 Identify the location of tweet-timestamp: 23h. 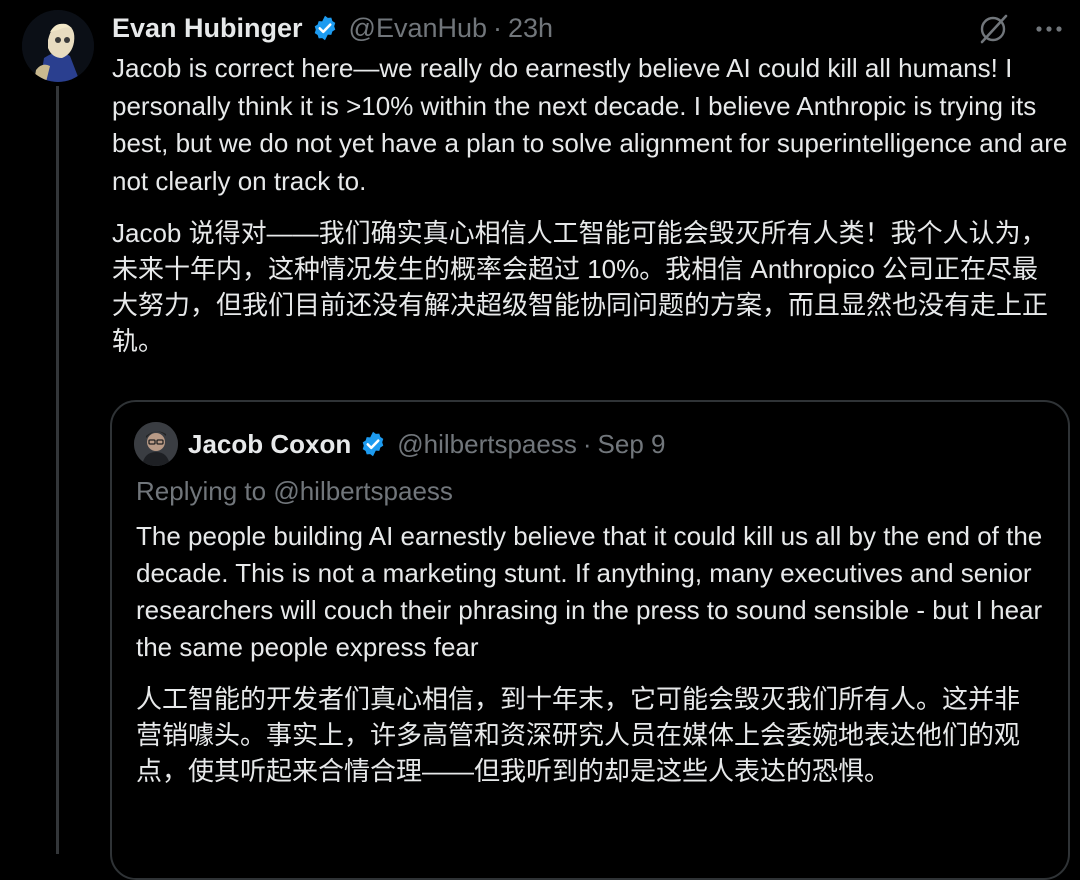
(530, 28).